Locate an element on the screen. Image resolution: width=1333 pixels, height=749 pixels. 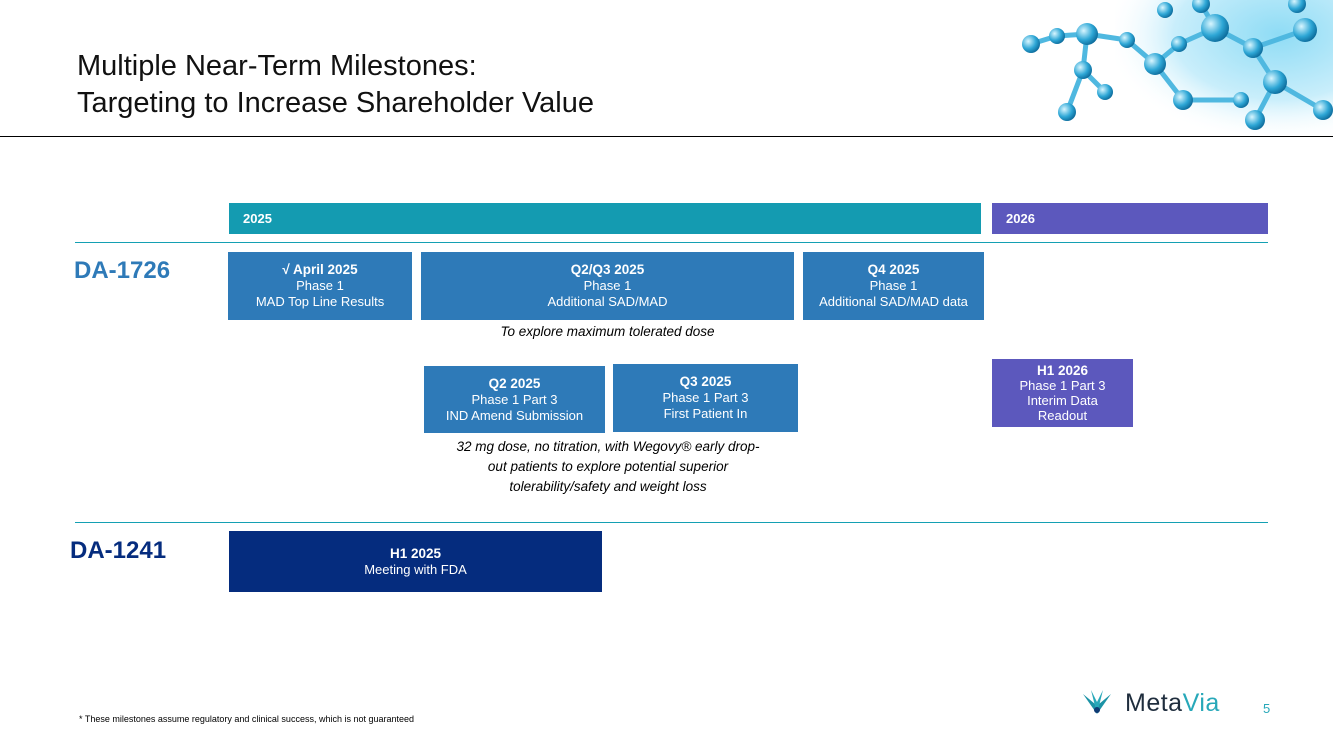
milestone-line: Readout is located at coordinates (1062, 415).